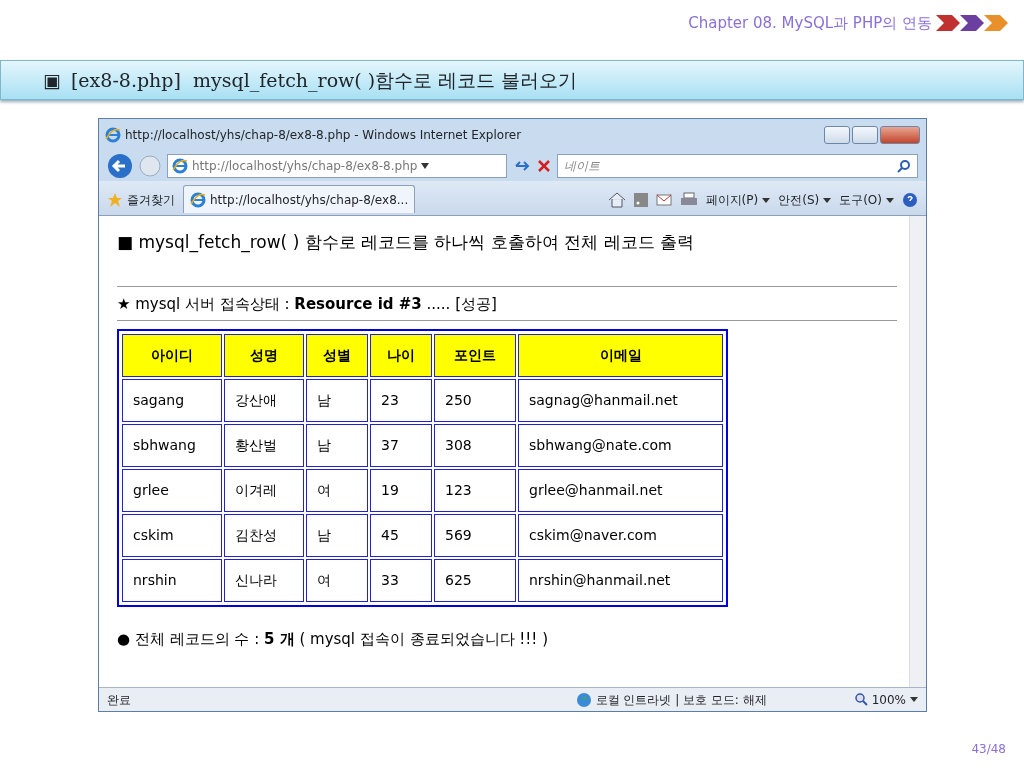  What do you see at coordinates (866, 200) in the screenshot?
I see `toolbar-menu: 도구(O)` at bounding box center [866, 200].